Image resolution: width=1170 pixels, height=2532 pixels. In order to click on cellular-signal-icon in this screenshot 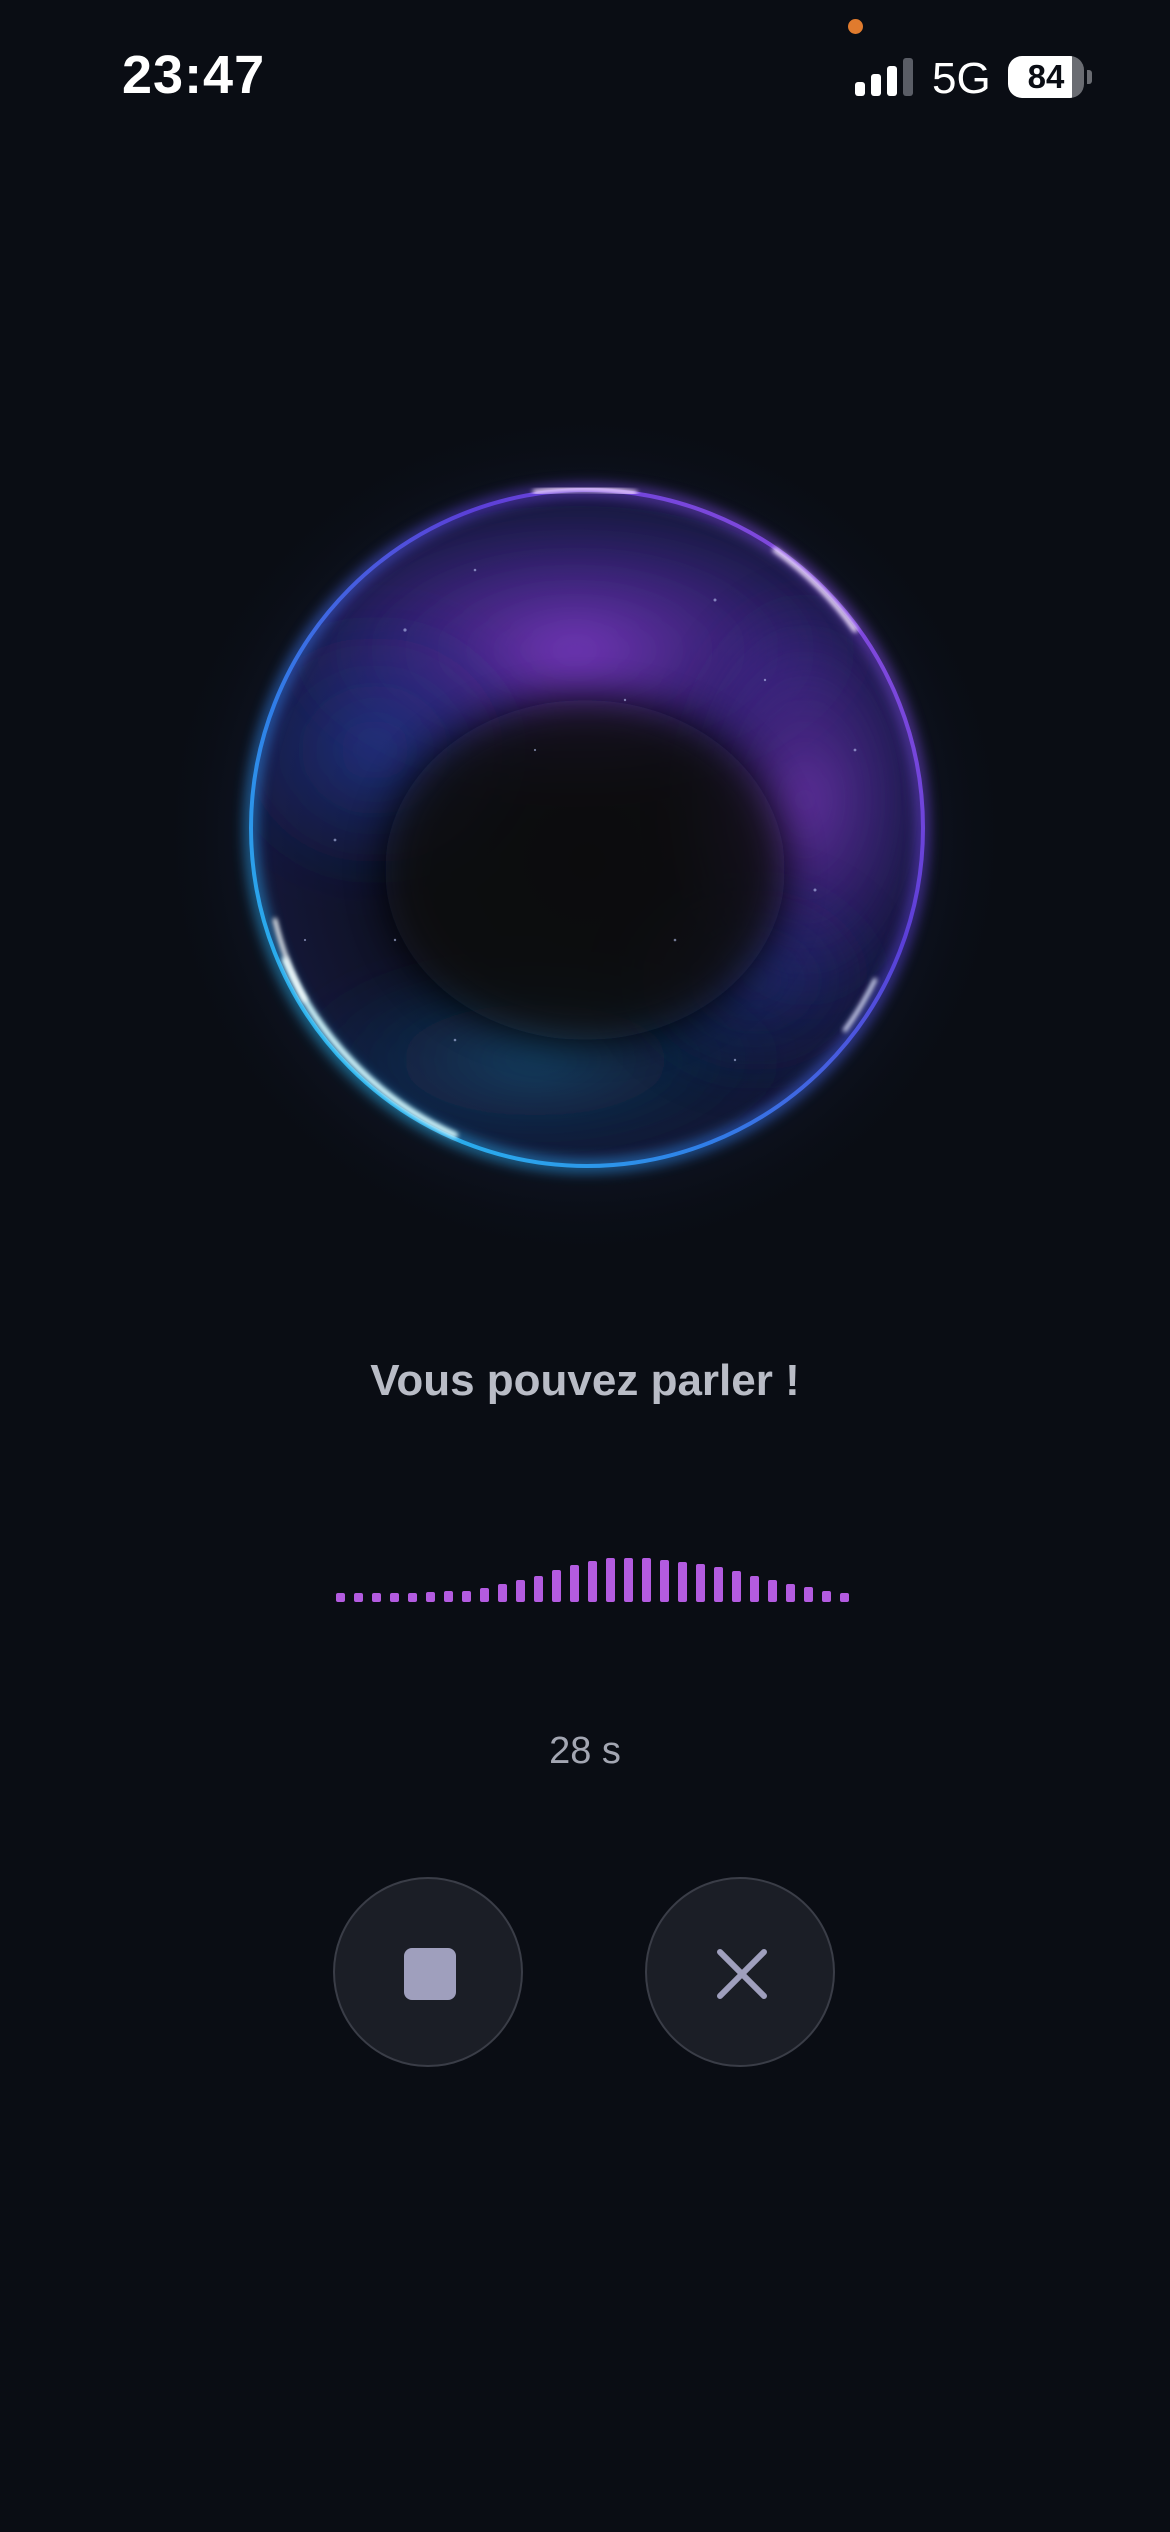, I will do `click(885, 77)`.